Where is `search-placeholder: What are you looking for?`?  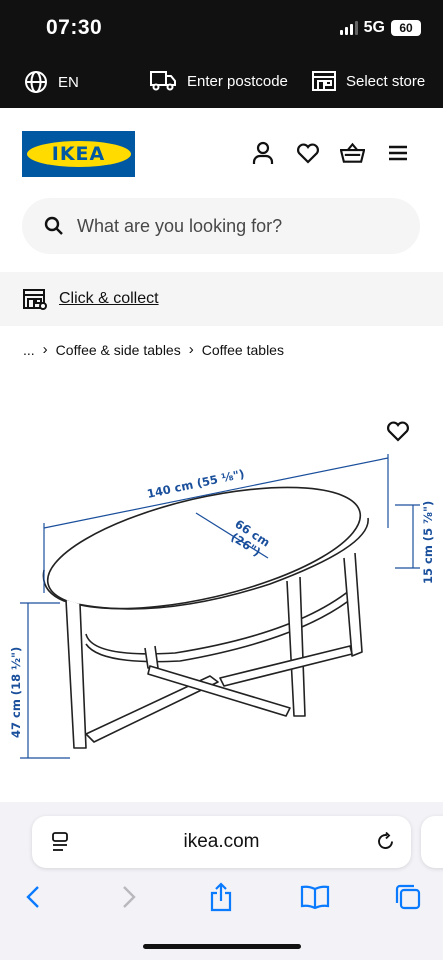 search-placeholder: What are you looking for? is located at coordinates (180, 225).